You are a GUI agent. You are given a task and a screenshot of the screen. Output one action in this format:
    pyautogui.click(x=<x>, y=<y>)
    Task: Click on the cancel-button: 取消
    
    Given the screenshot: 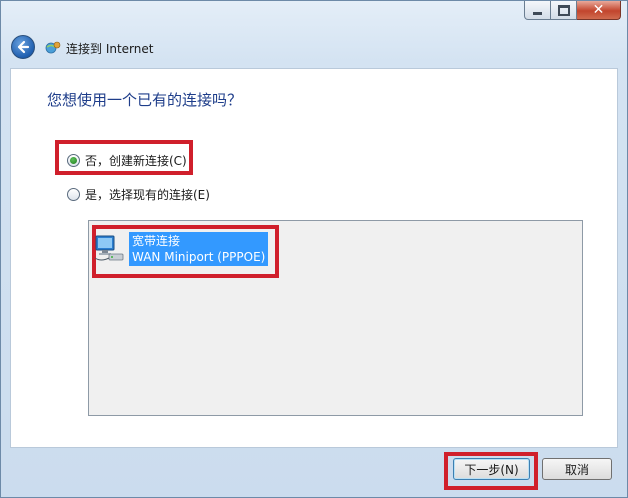 What is the action you would take?
    pyautogui.click(x=577, y=469)
    